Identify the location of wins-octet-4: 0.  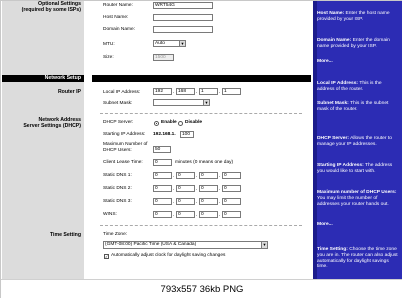
(231, 214).